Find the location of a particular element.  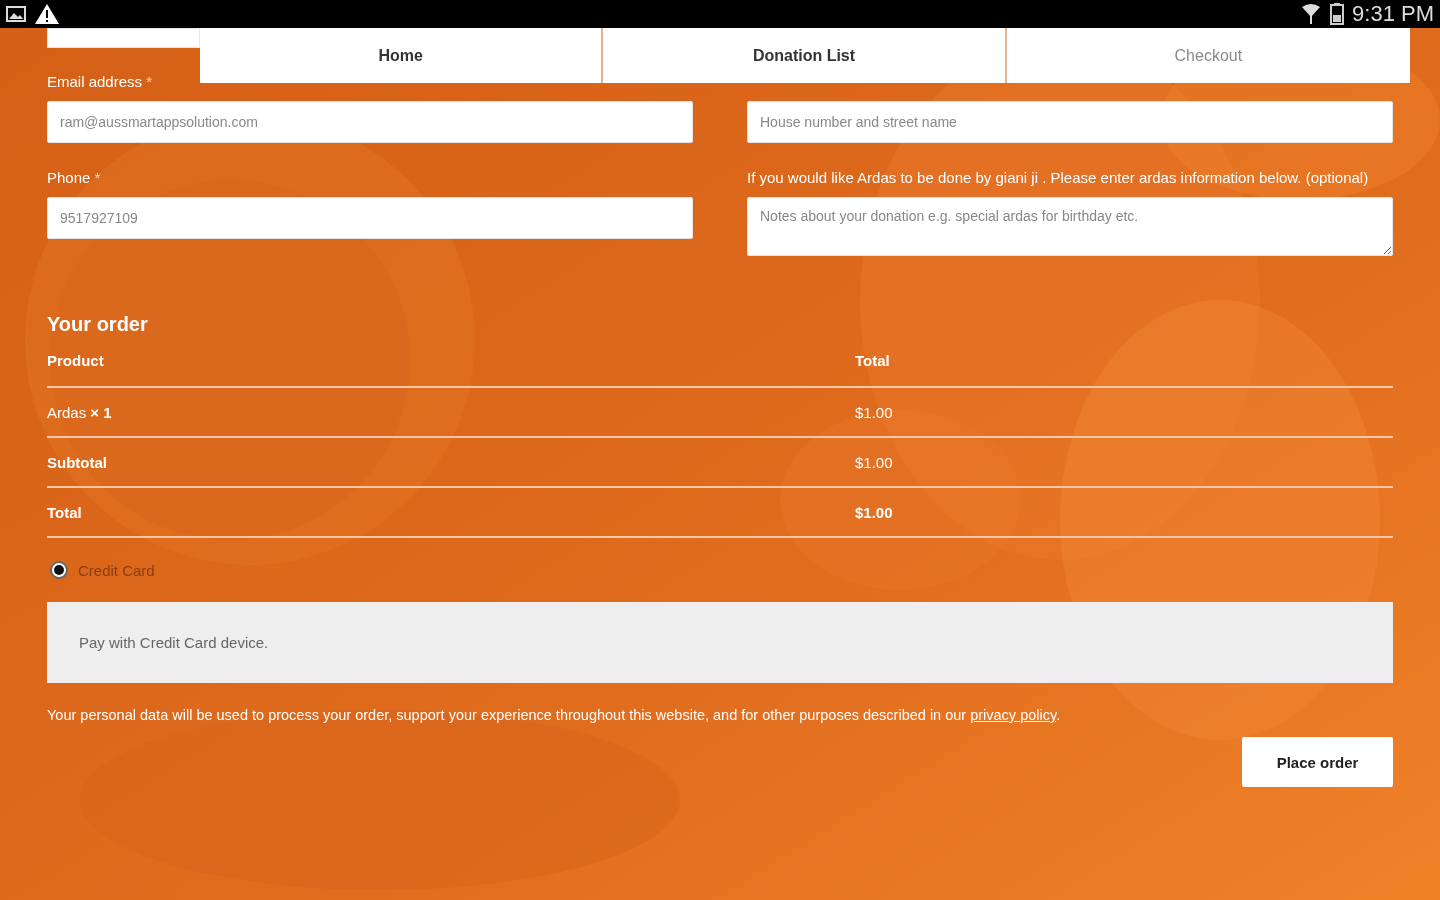

input-field: House number and street name is located at coordinates (1070, 122).